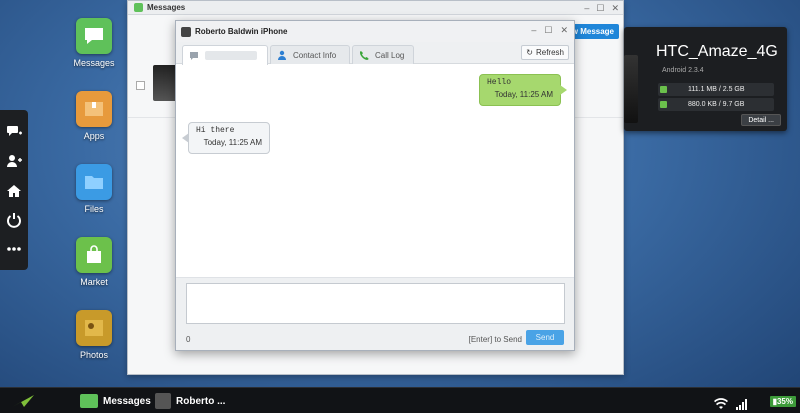 This screenshot has height=413, width=800. What do you see at coordinates (14, 161) in the screenshot?
I see `add-user-icon` at bounding box center [14, 161].